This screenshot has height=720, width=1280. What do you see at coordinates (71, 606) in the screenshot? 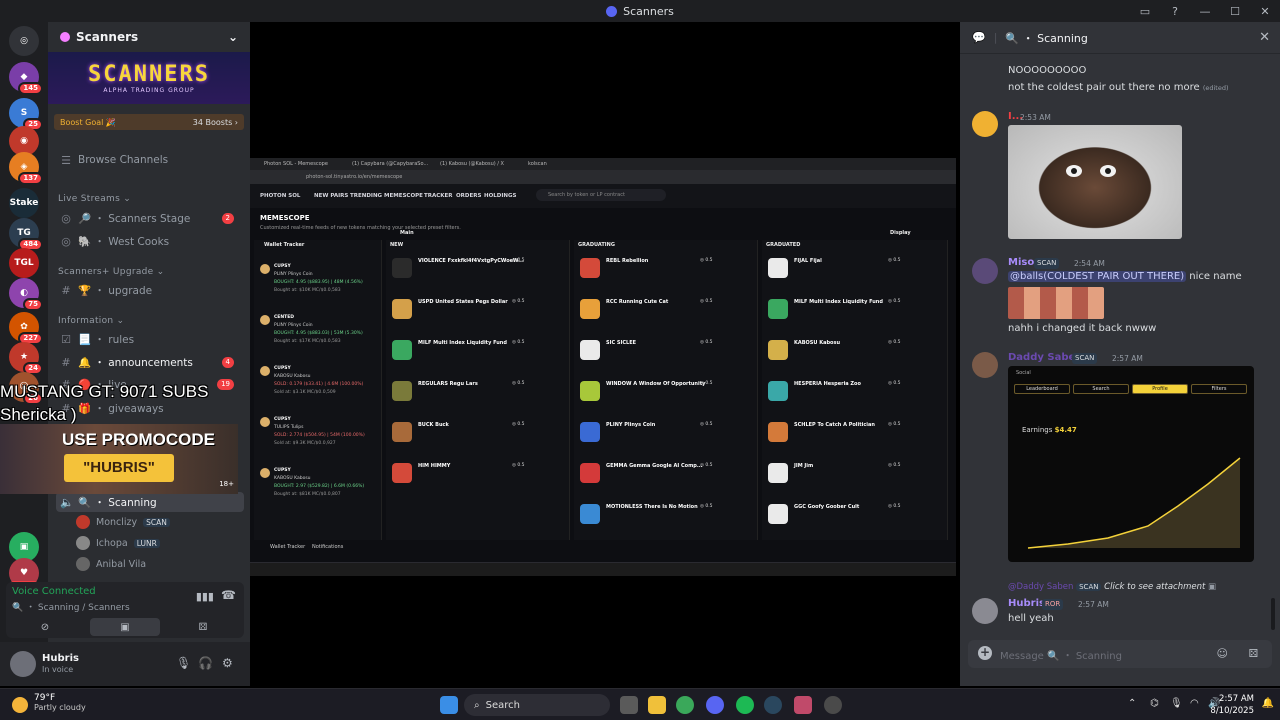
I see `voice-channel-path: 🔍 ・ Scanning / Scanners` at bounding box center [71, 606].